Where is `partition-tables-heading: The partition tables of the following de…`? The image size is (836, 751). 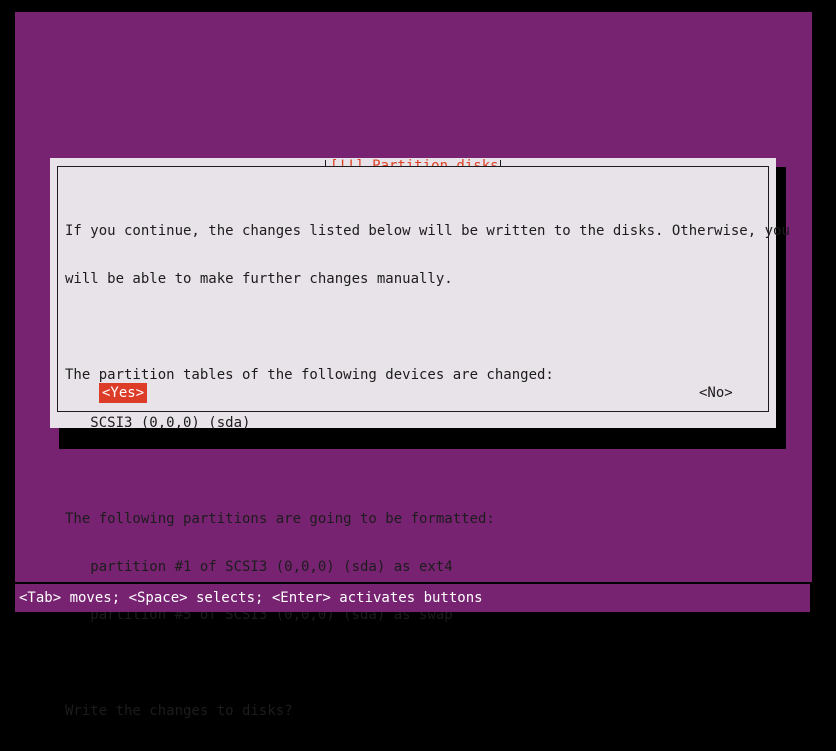
partition-tables-heading: The partition tables of the following de… is located at coordinates (309, 375).